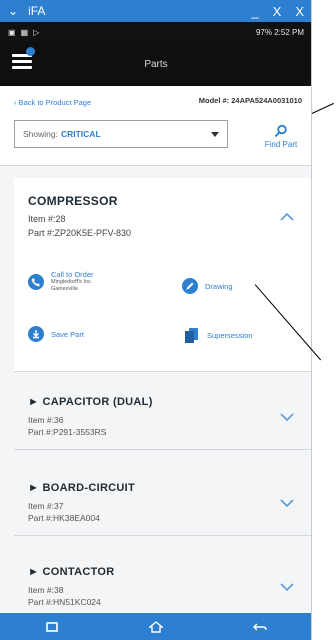 The height and width of the screenshot is (640, 336). What do you see at coordinates (36, 281) in the screenshot?
I see `phone-icon` at bounding box center [36, 281].